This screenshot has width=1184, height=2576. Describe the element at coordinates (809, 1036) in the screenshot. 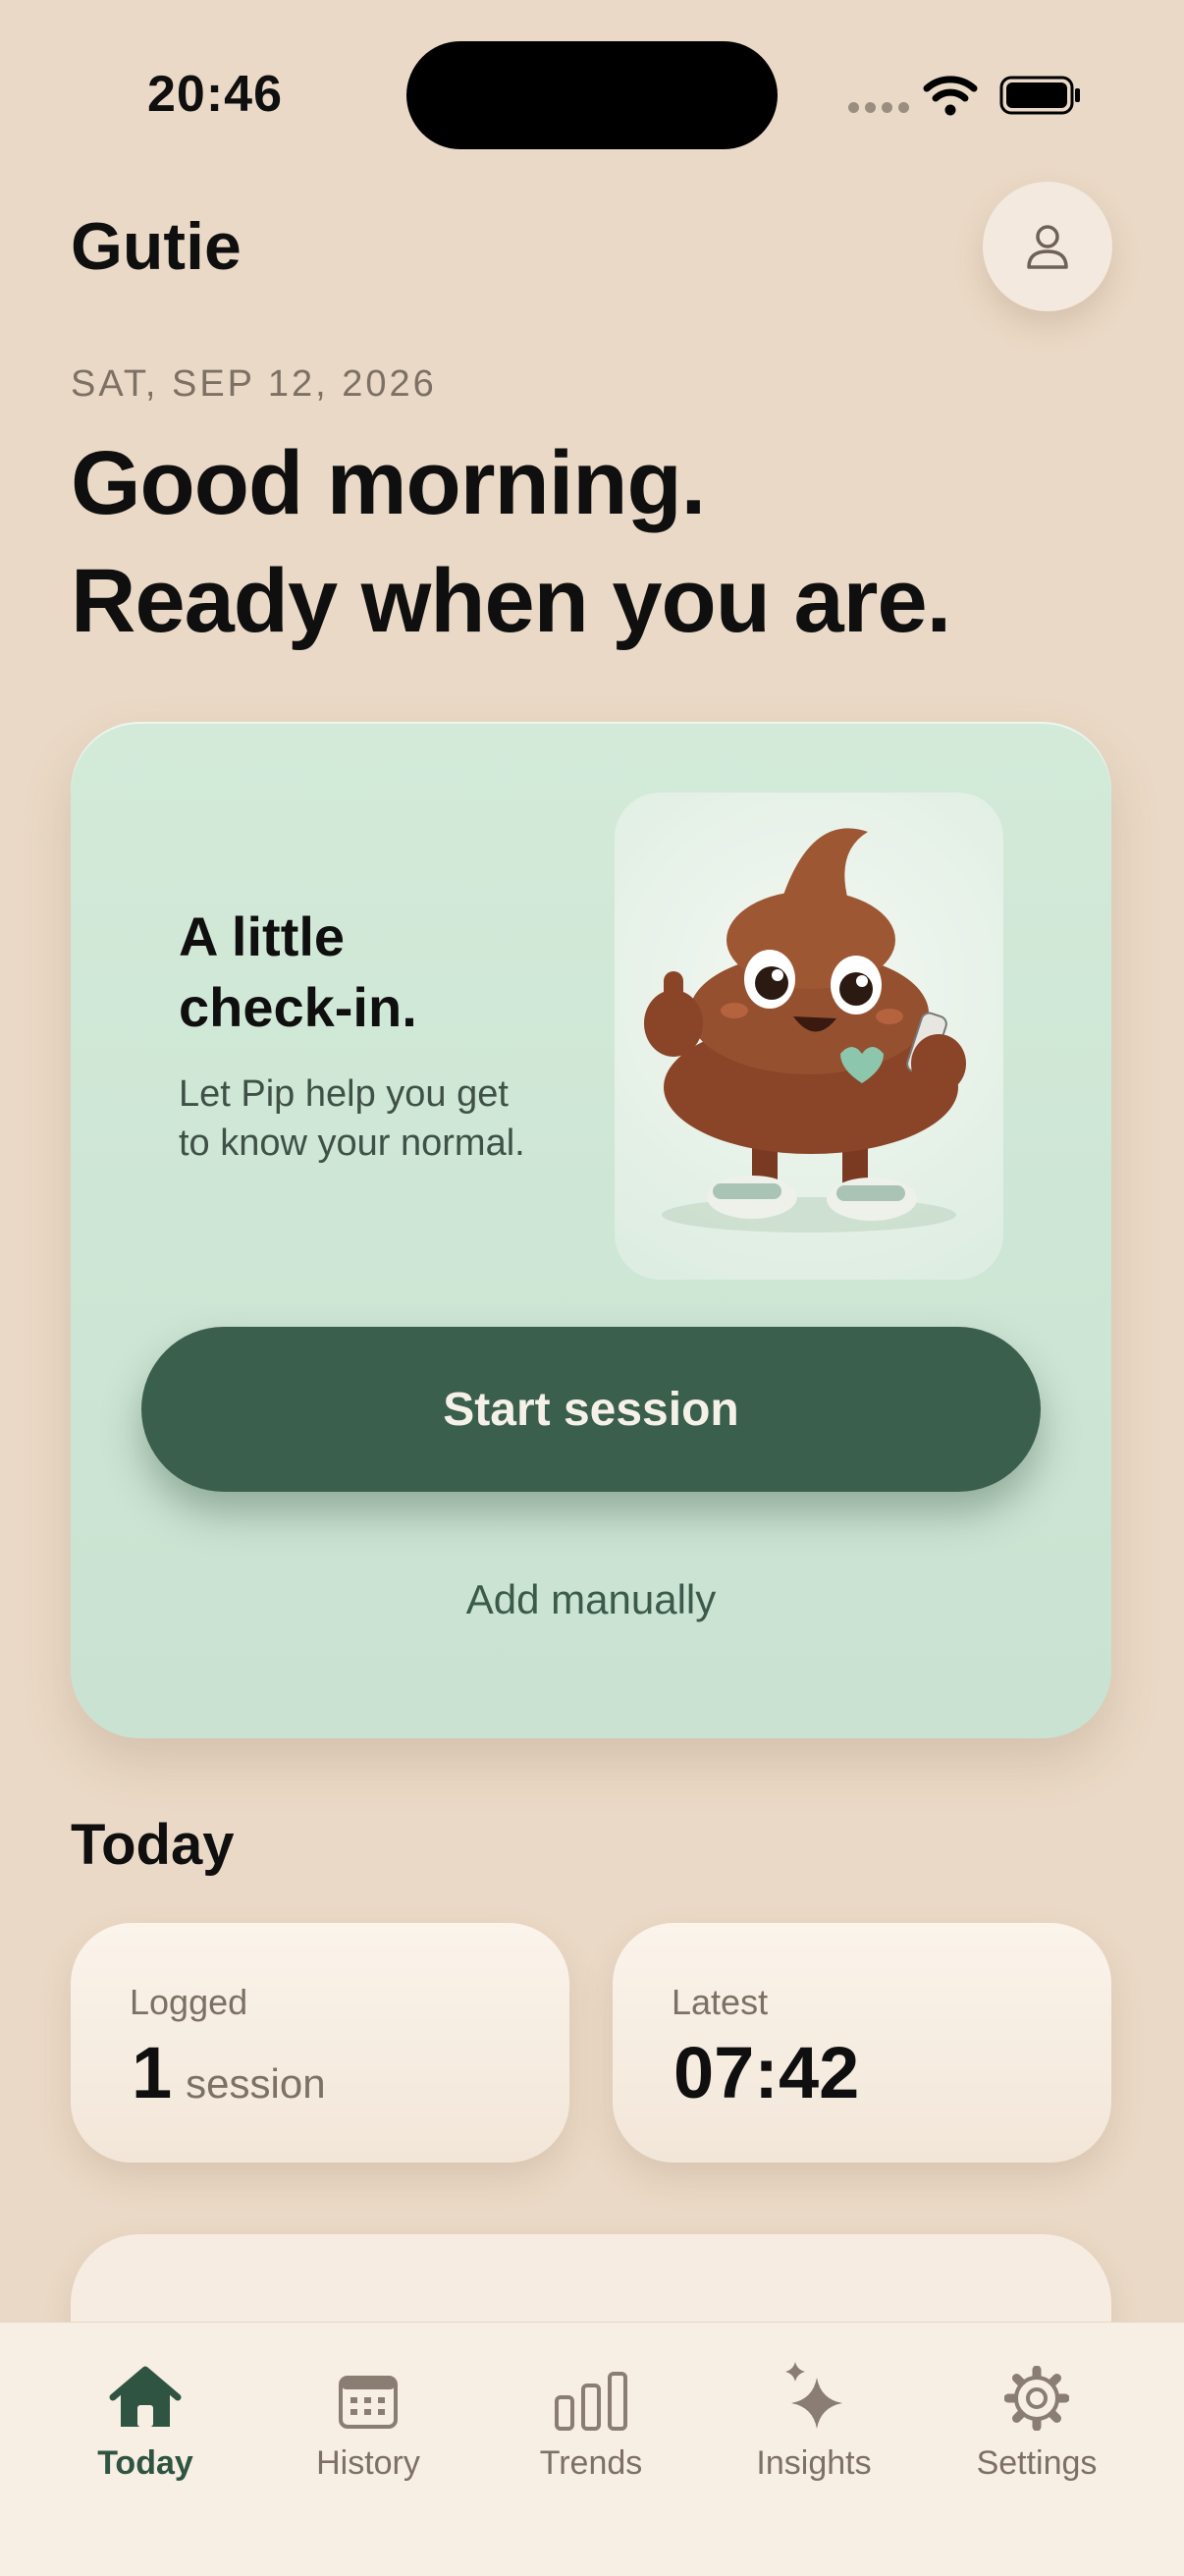

I see `pip-mascot-illustration` at that location.